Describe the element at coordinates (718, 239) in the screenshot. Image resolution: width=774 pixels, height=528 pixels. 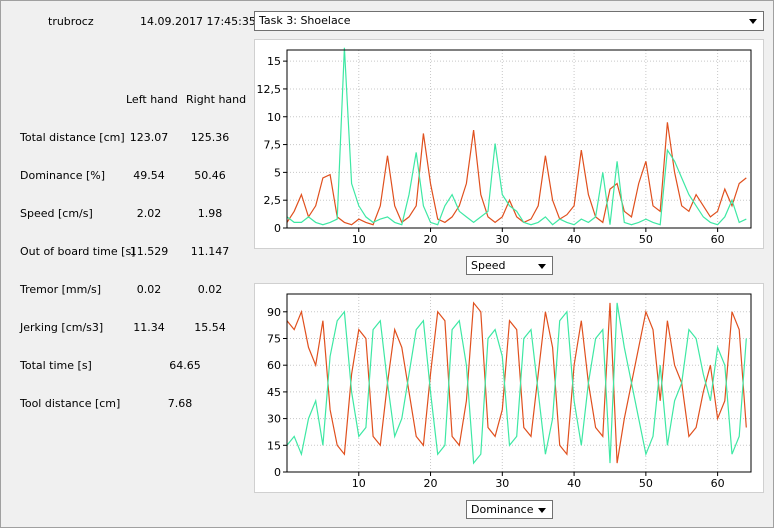
I see `speed-x-tick-label: 60` at that location.